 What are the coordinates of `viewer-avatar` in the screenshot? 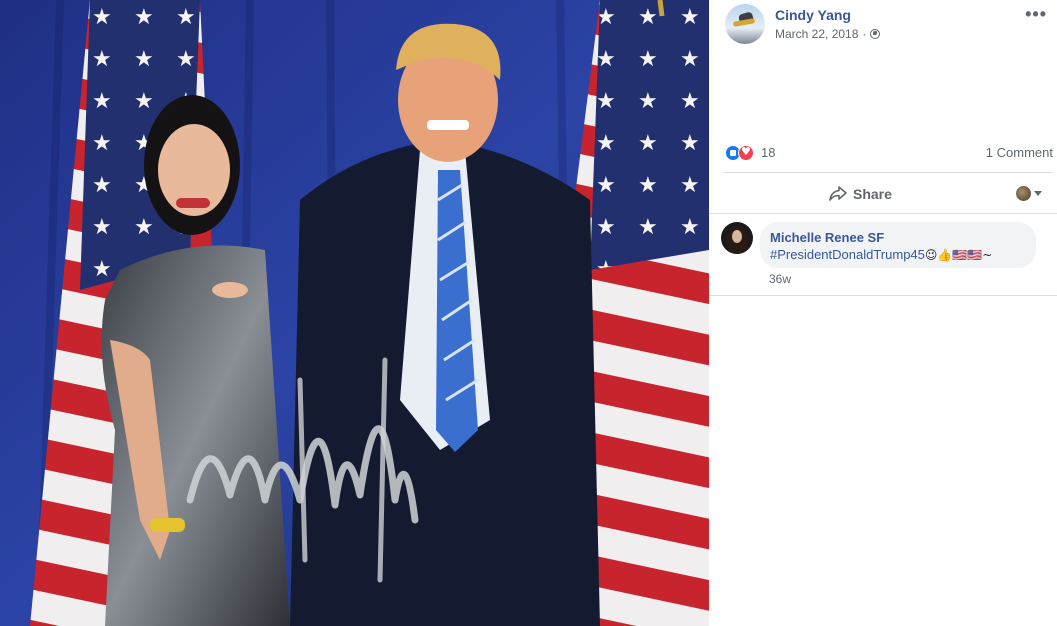 It's located at (1023, 193).